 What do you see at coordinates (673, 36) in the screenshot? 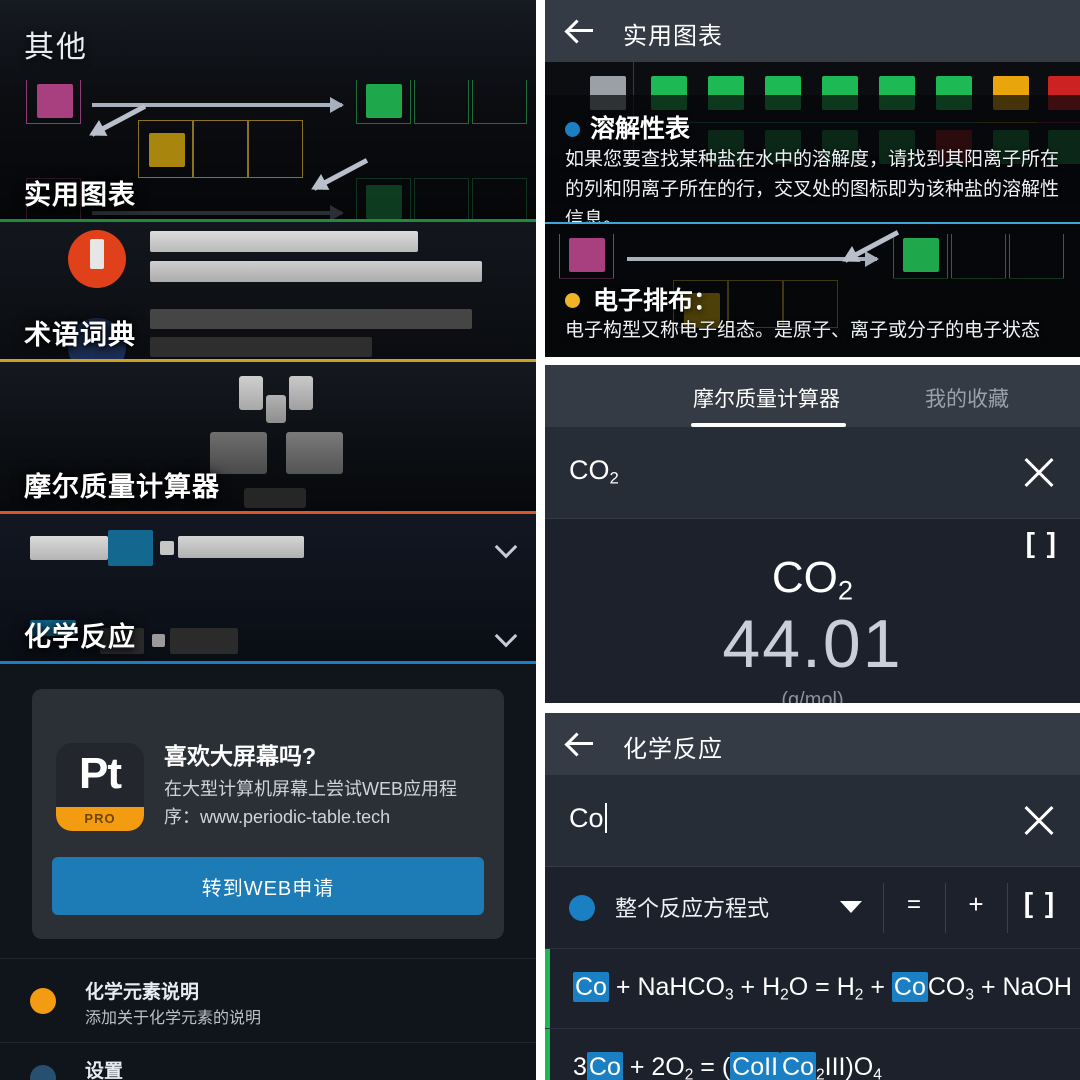
I see `appbar-title-charts: 实用图表` at bounding box center [673, 36].